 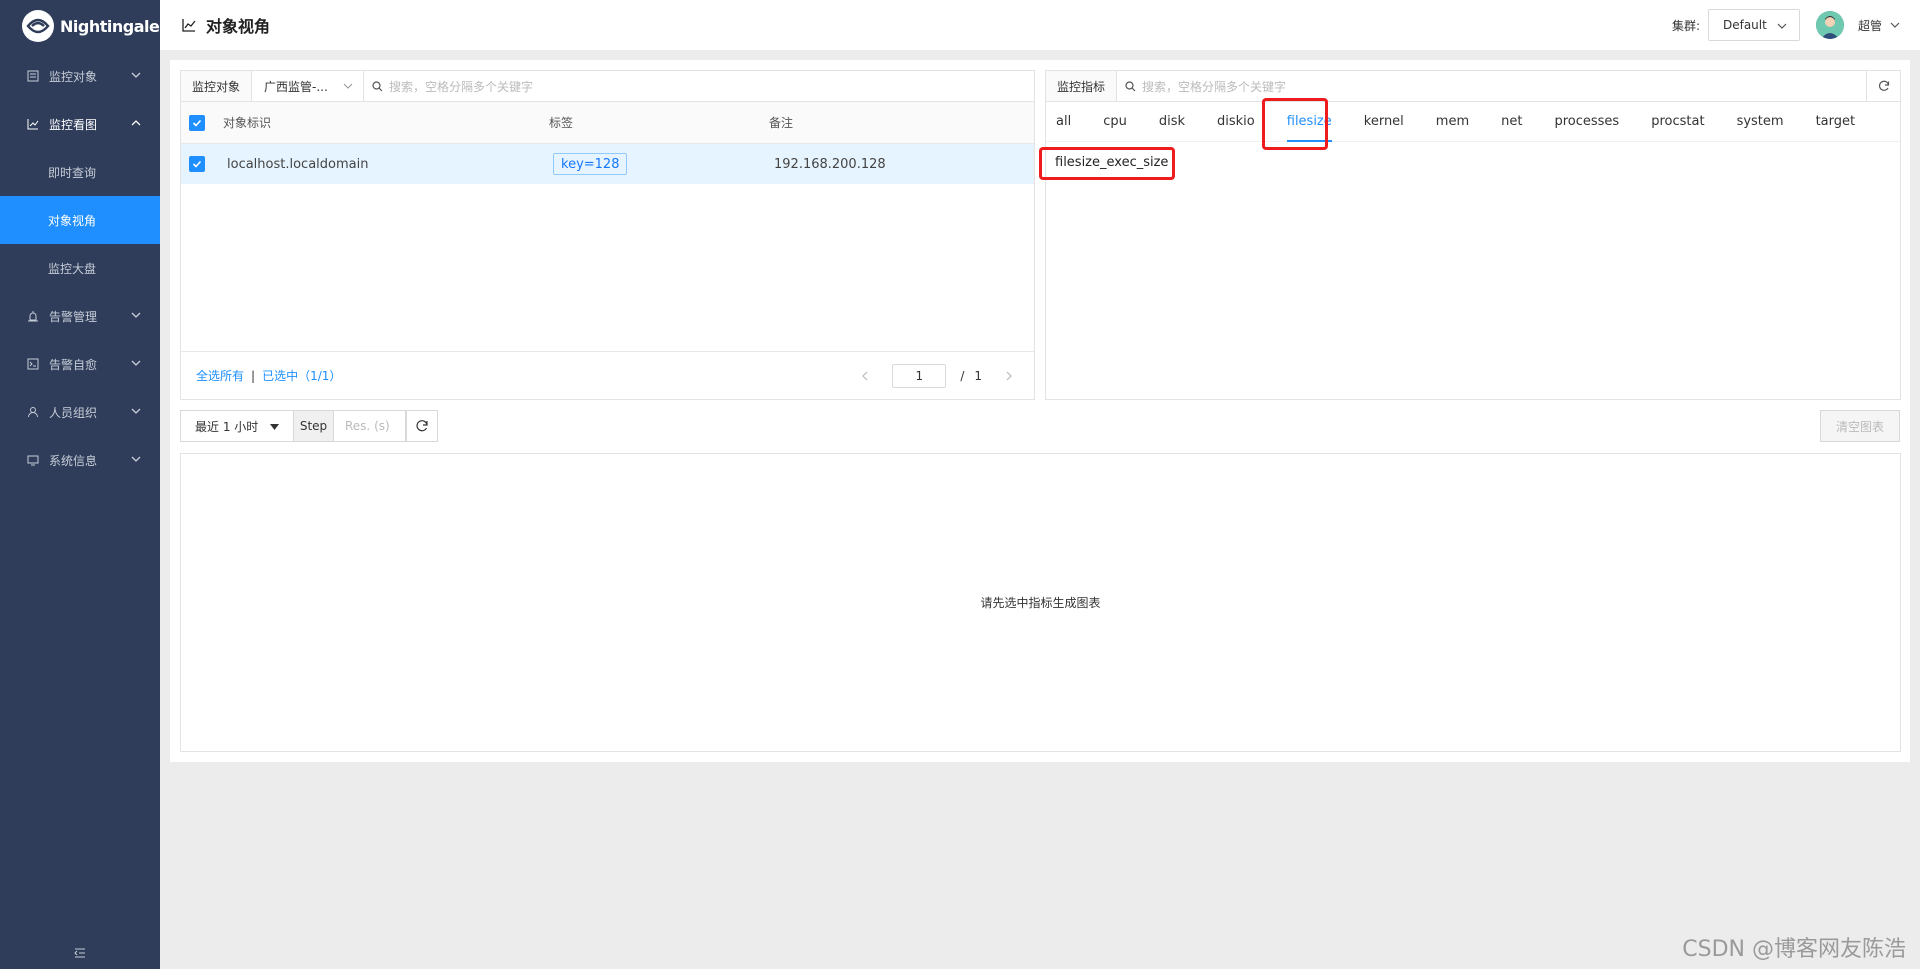 I want to click on menu-fold-icon, so click(x=80, y=953).